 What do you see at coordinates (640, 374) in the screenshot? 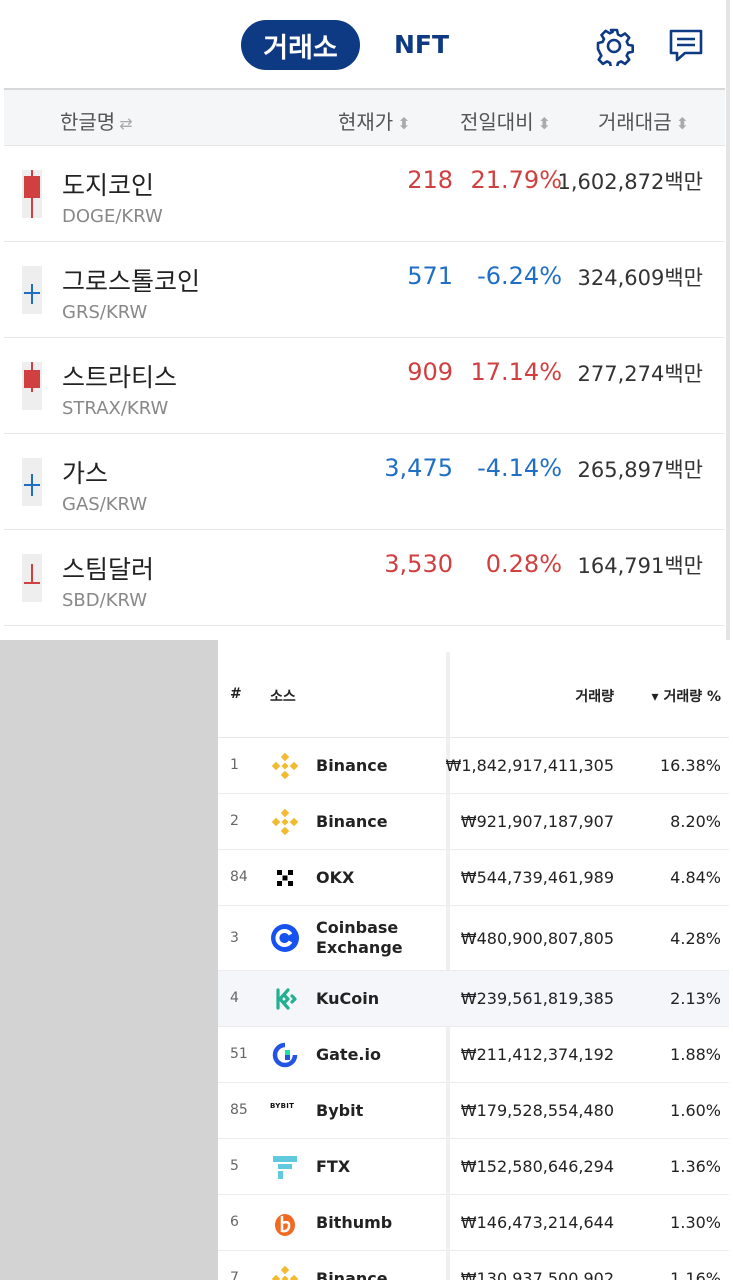
I see `coin-volume: 277,274백만` at bounding box center [640, 374].